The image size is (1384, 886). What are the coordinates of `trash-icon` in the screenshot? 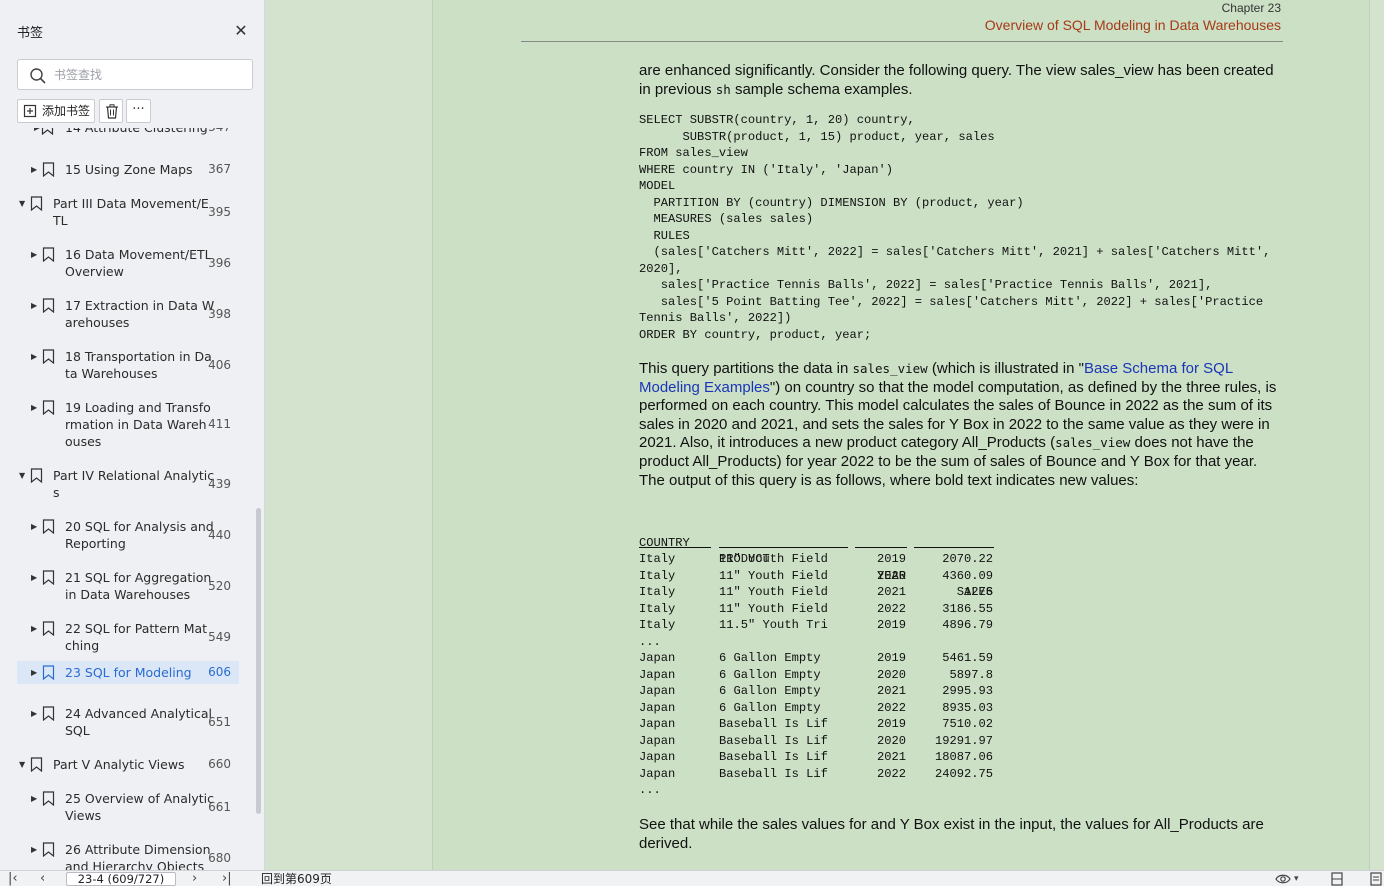 It's located at (112, 111).